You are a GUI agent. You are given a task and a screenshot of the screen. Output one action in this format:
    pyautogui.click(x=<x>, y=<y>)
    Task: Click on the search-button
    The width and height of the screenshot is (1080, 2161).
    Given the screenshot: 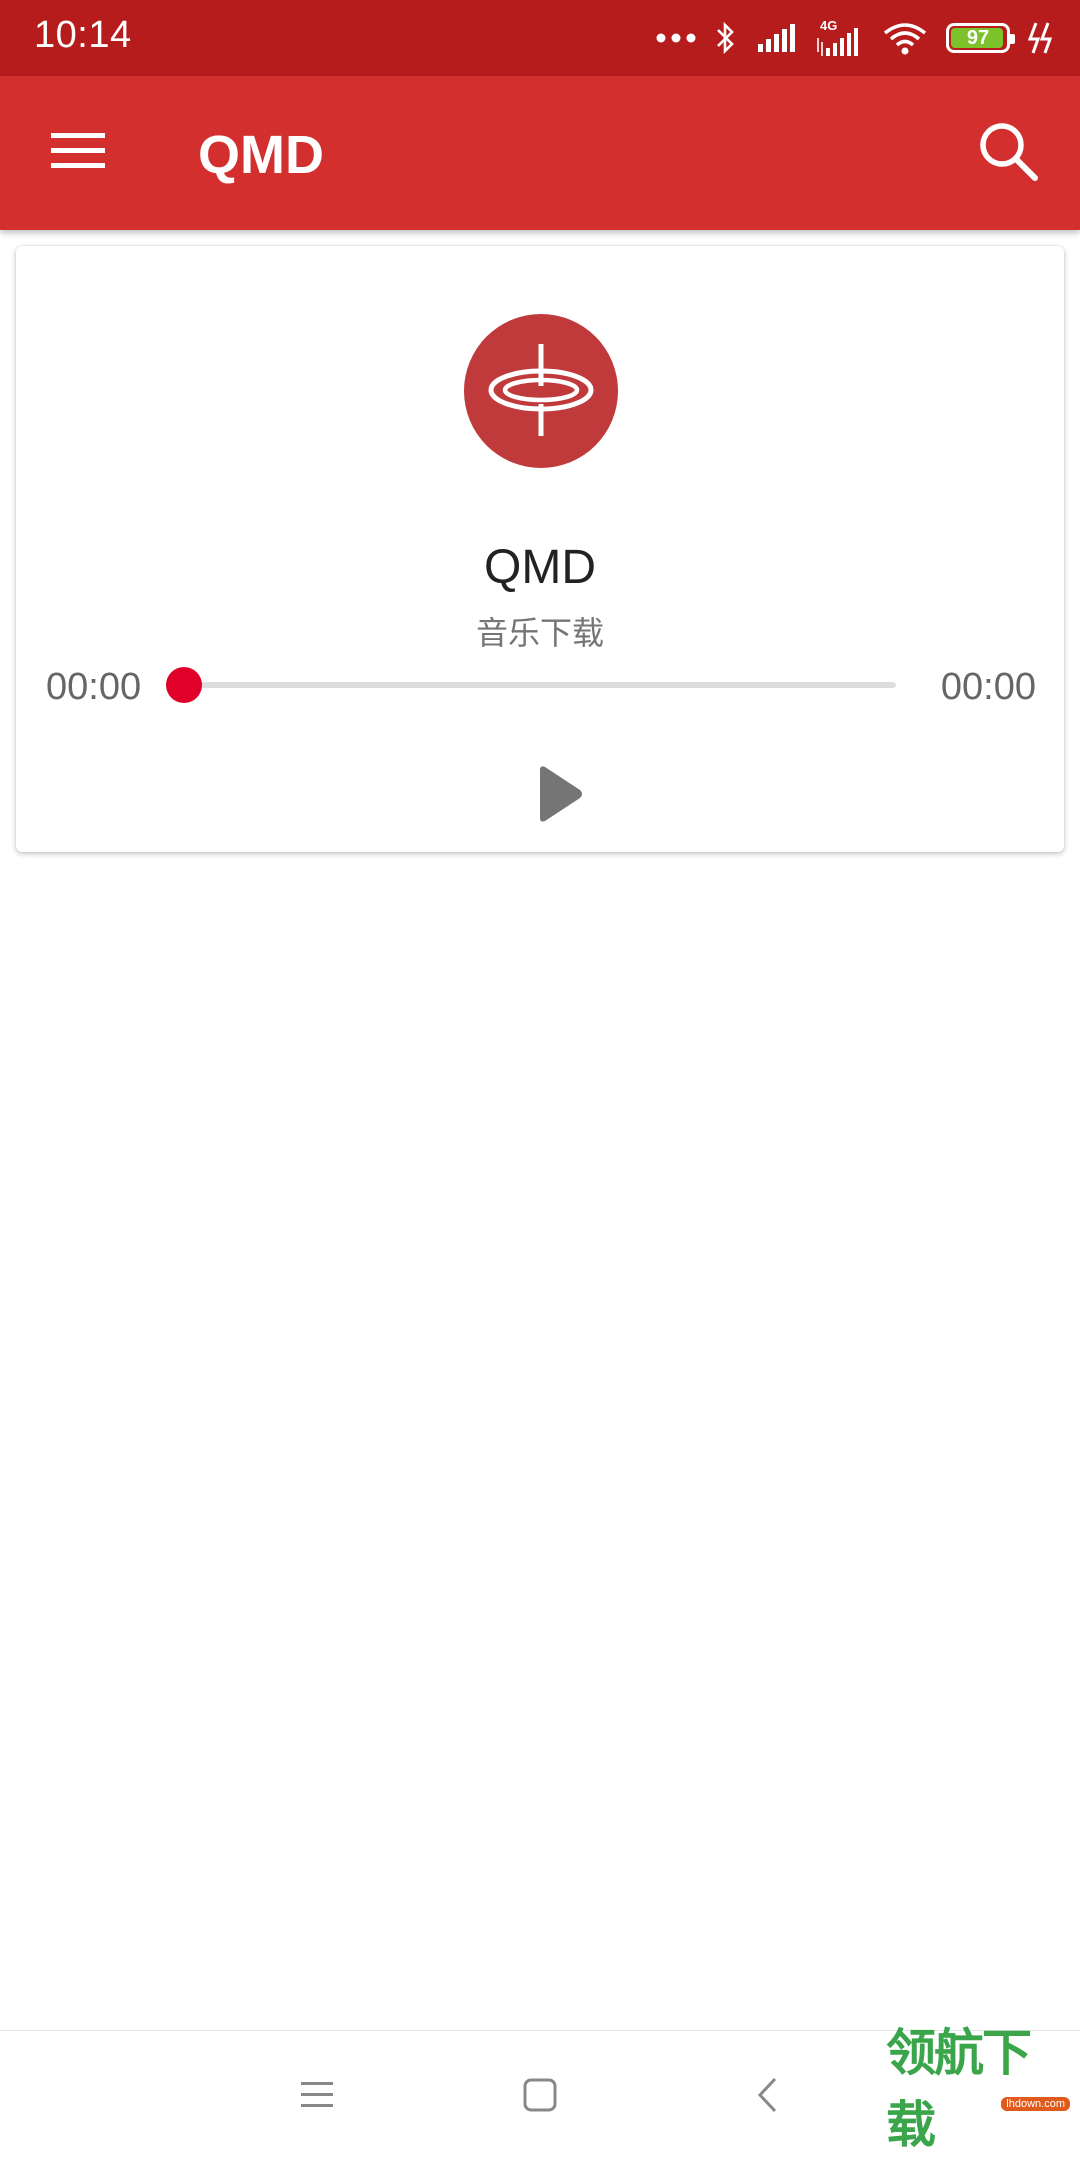 What is the action you would take?
    pyautogui.click(x=1008, y=153)
    